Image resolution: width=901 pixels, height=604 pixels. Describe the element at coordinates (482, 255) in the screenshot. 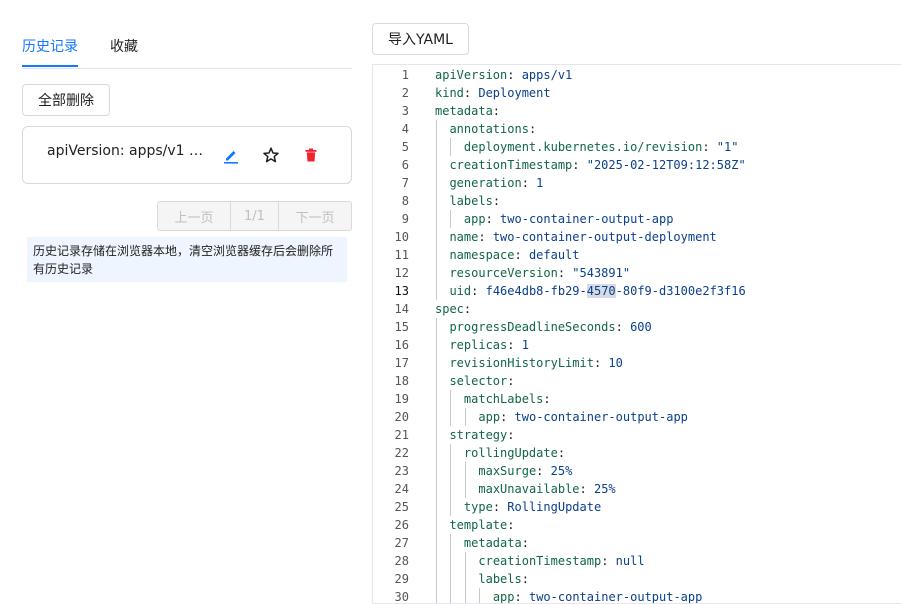

I see `yaml-key: namespace` at that location.